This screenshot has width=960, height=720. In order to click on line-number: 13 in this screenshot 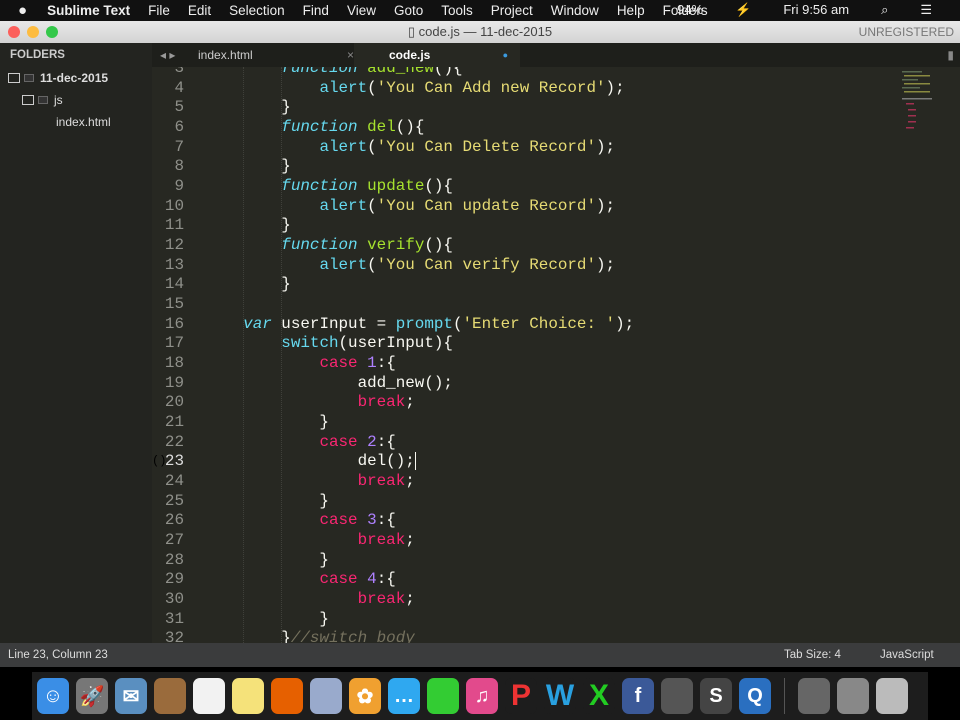, I will do `click(174, 264)`.